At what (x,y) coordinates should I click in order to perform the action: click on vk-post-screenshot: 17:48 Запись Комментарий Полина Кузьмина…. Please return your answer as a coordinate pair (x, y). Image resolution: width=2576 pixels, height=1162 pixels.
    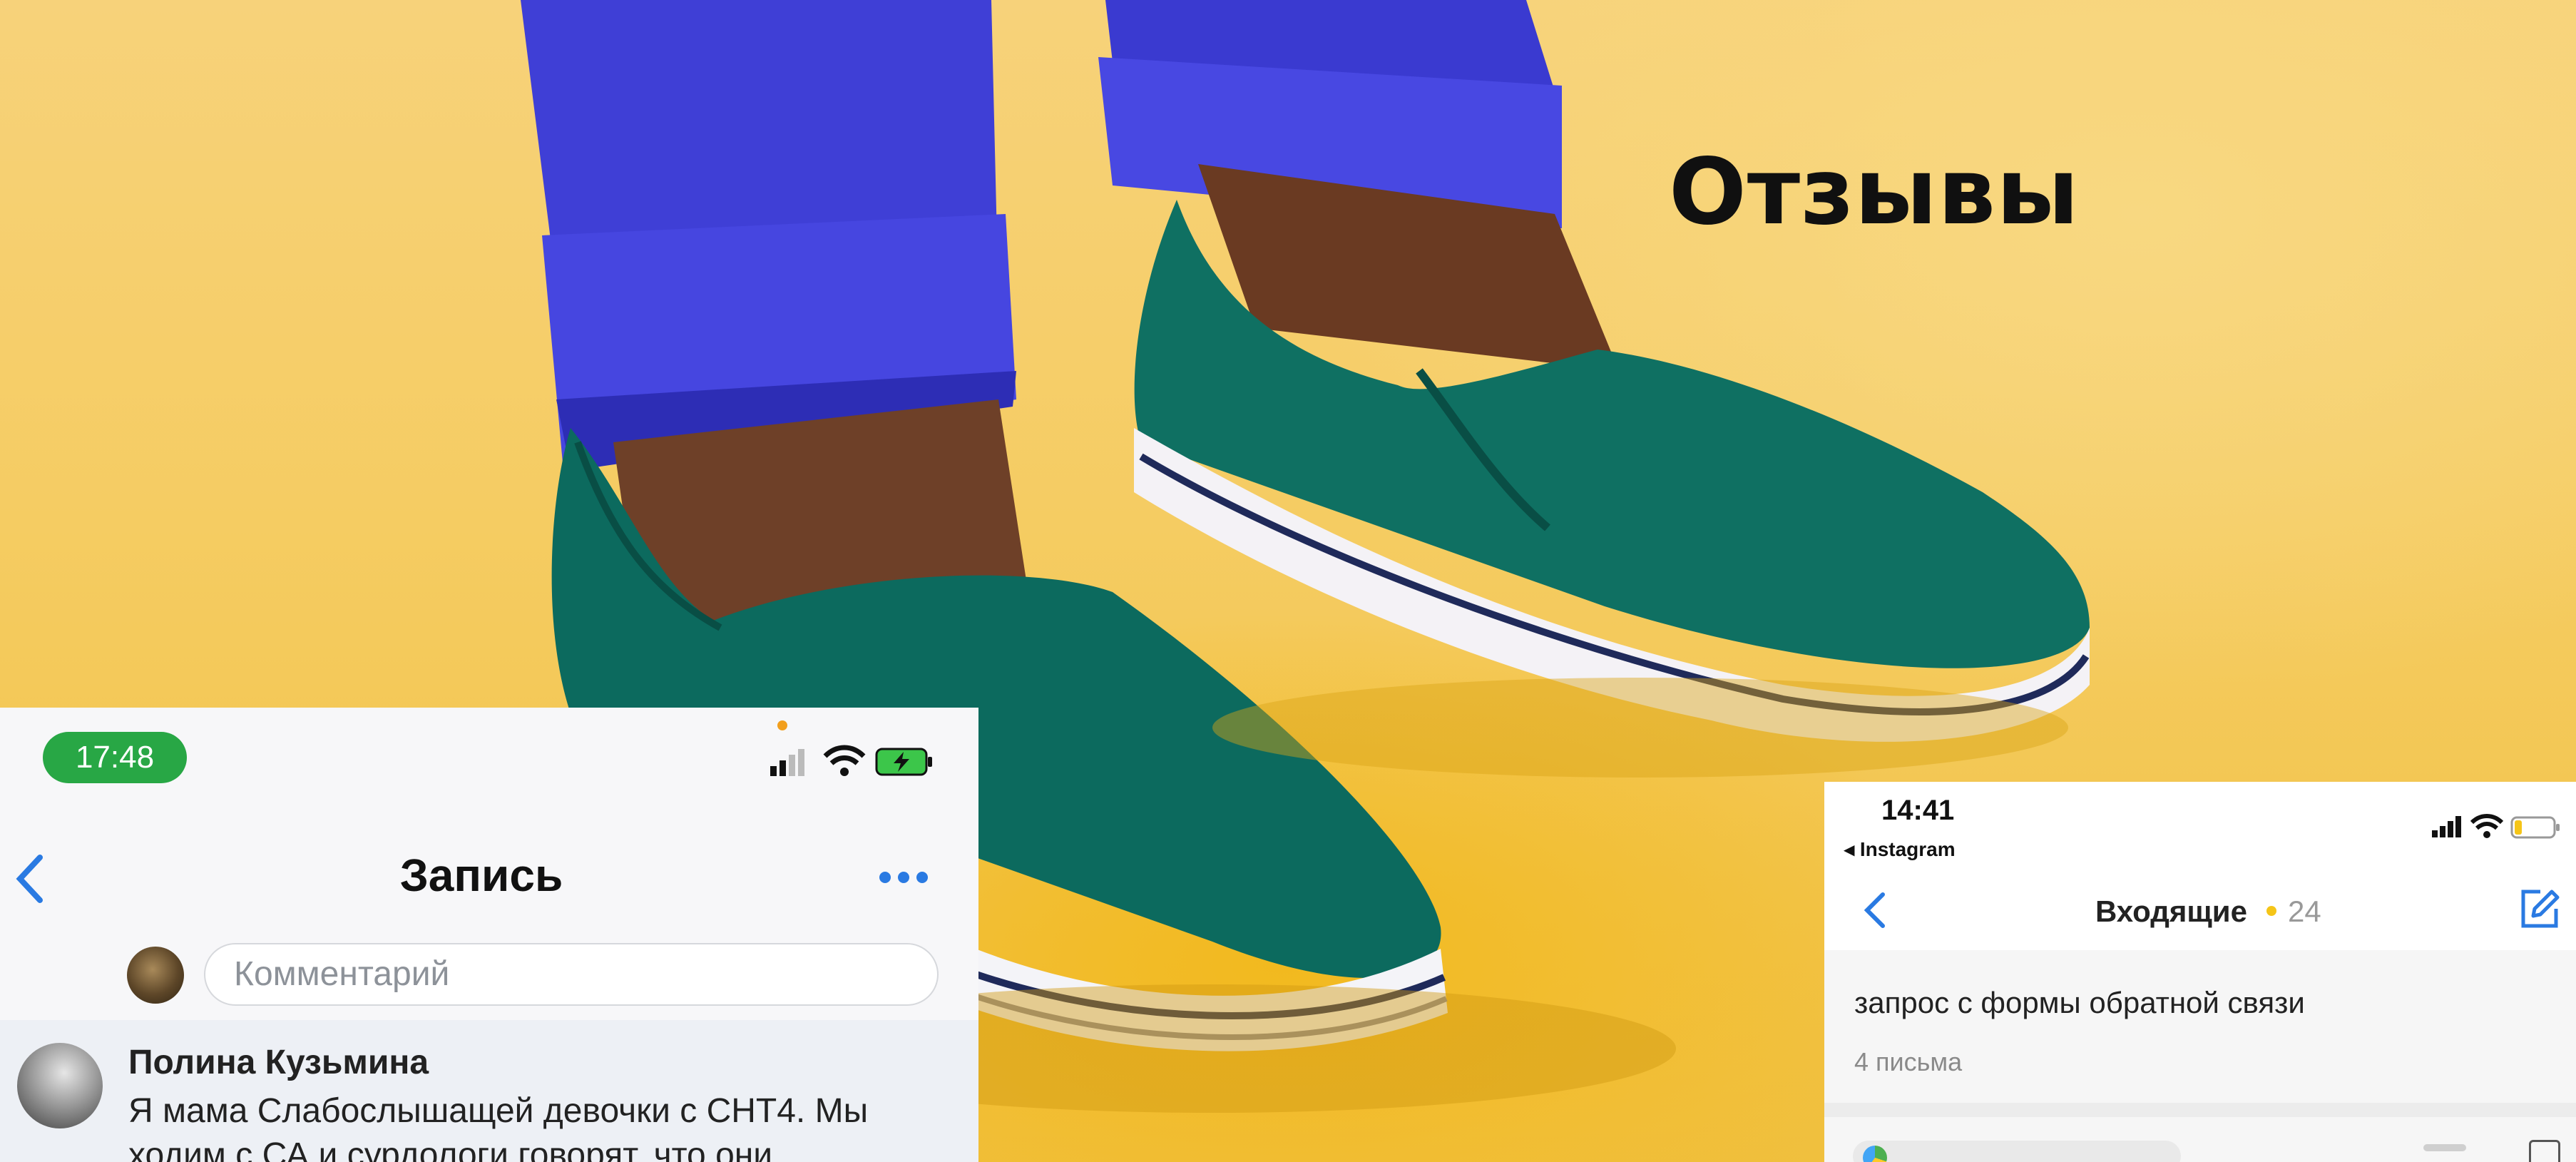
    Looking at the image, I should click on (489, 935).